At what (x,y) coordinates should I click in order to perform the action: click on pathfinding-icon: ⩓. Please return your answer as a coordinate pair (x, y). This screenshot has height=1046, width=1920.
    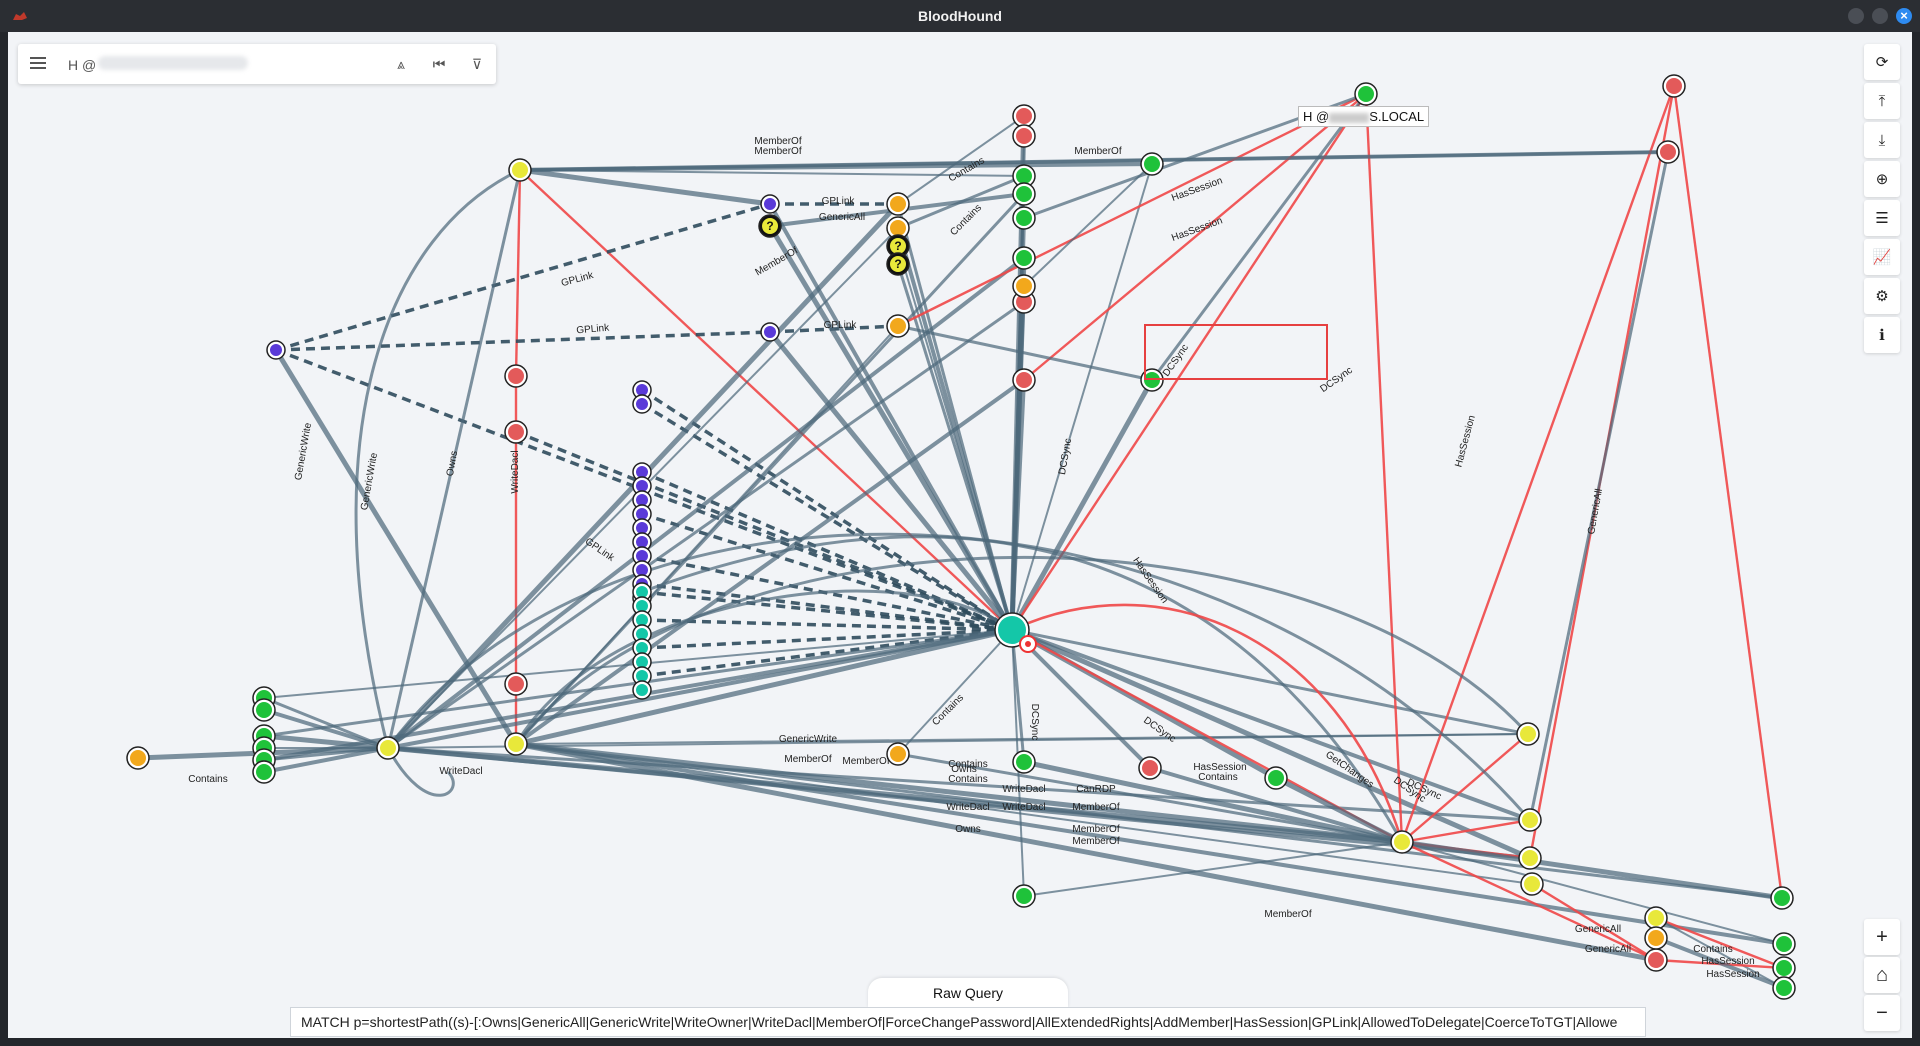
    Looking at the image, I should click on (401, 64).